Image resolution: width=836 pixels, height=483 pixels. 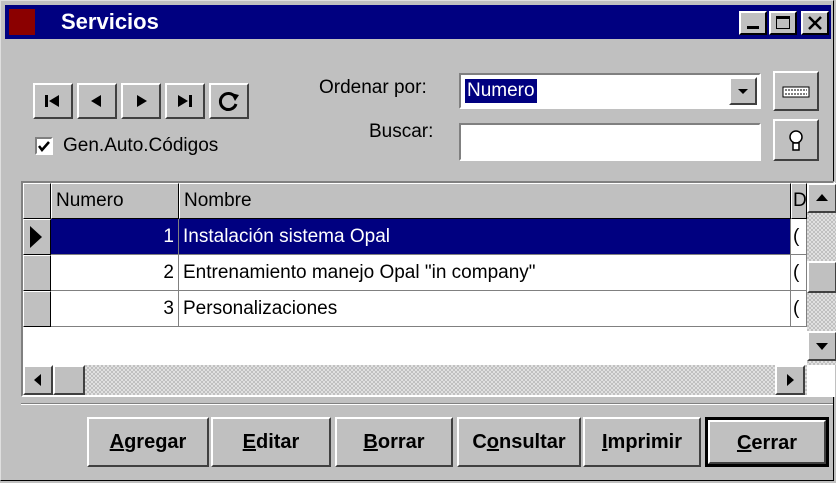 I want to click on scroll-right-button, so click(x=790, y=380).